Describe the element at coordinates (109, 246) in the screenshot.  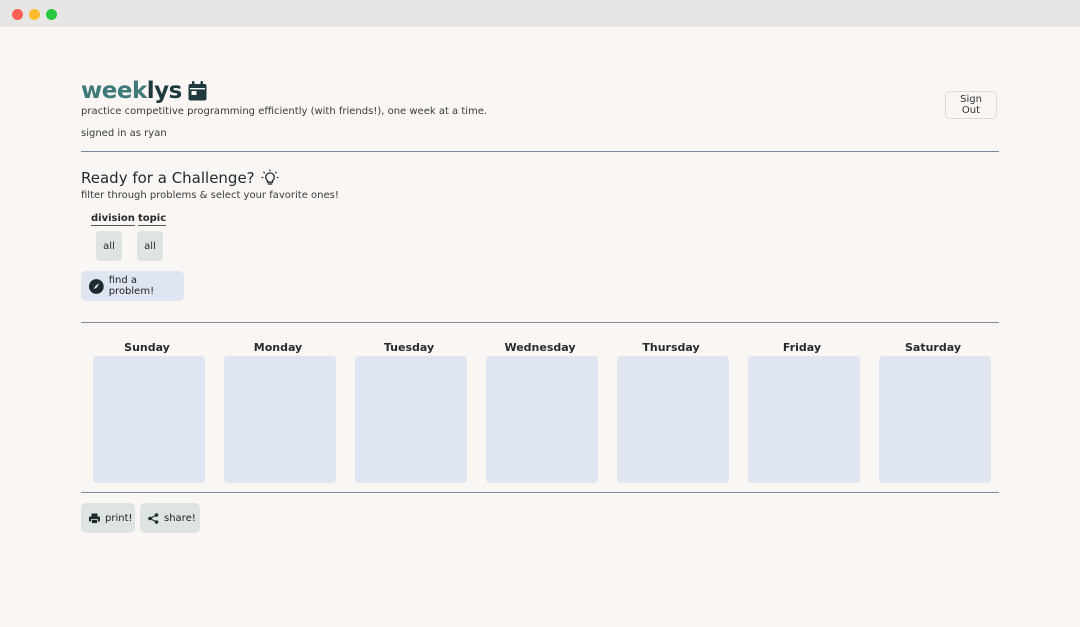
I see `division-filter-button: all` at that location.